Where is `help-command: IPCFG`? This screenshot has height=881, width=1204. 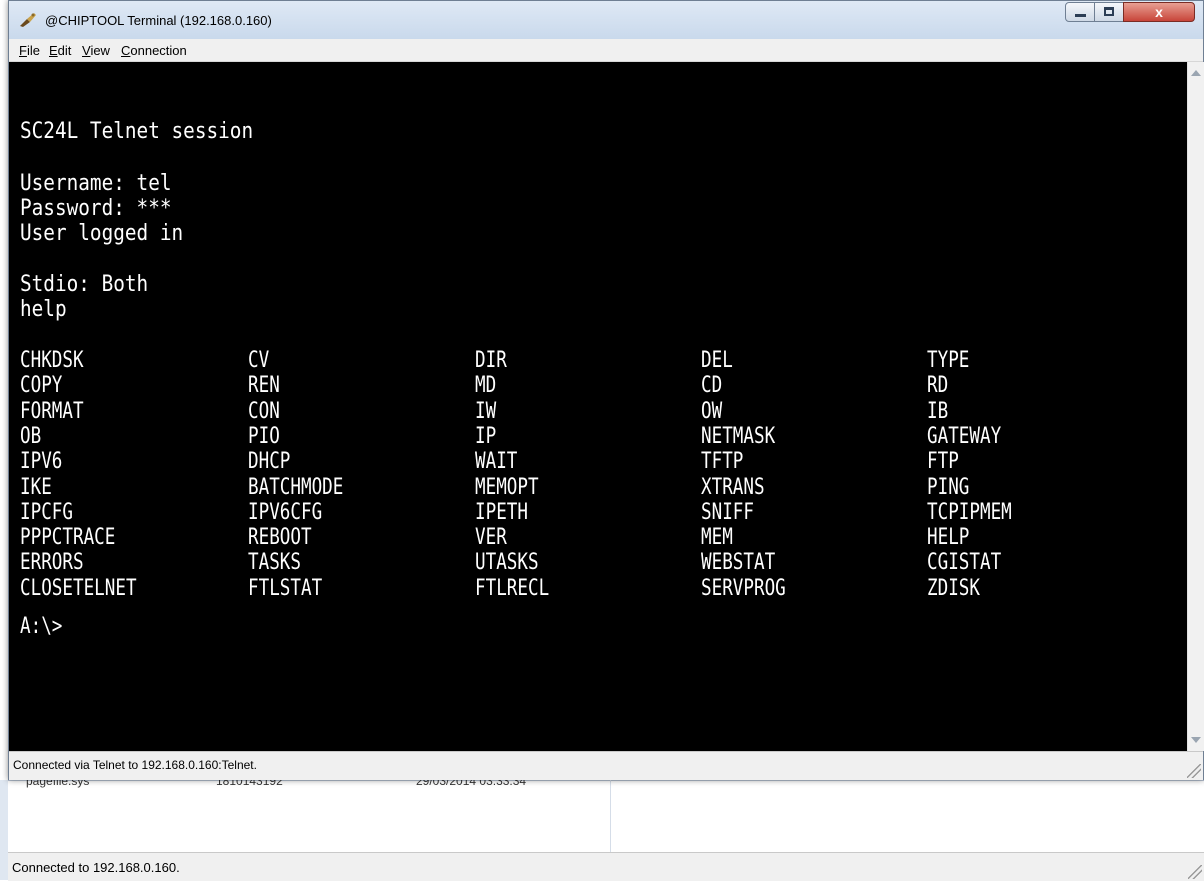 help-command: IPCFG is located at coordinates (46, 512).